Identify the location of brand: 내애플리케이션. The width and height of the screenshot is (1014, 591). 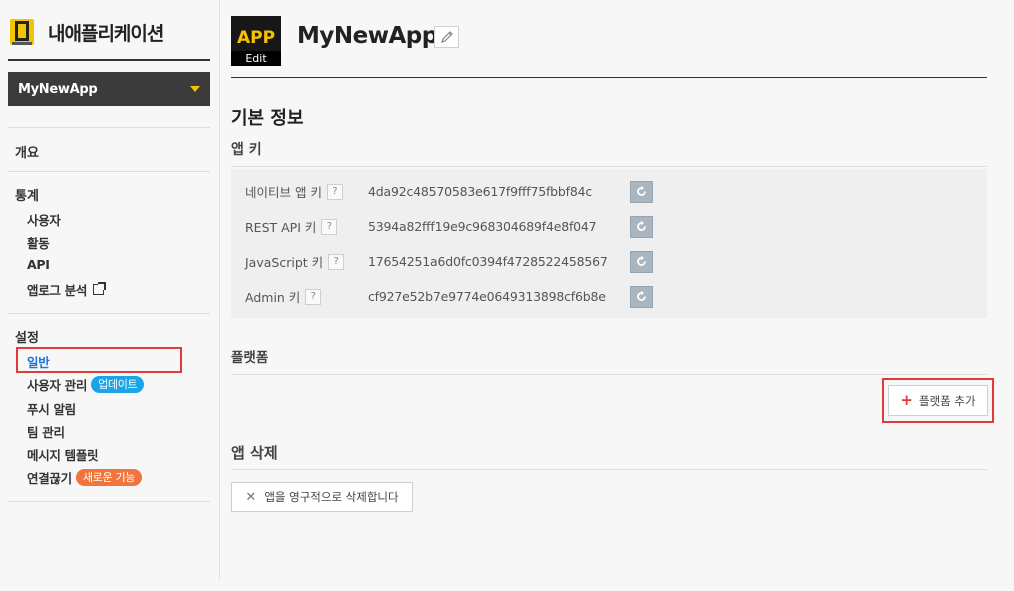
(86, 32).